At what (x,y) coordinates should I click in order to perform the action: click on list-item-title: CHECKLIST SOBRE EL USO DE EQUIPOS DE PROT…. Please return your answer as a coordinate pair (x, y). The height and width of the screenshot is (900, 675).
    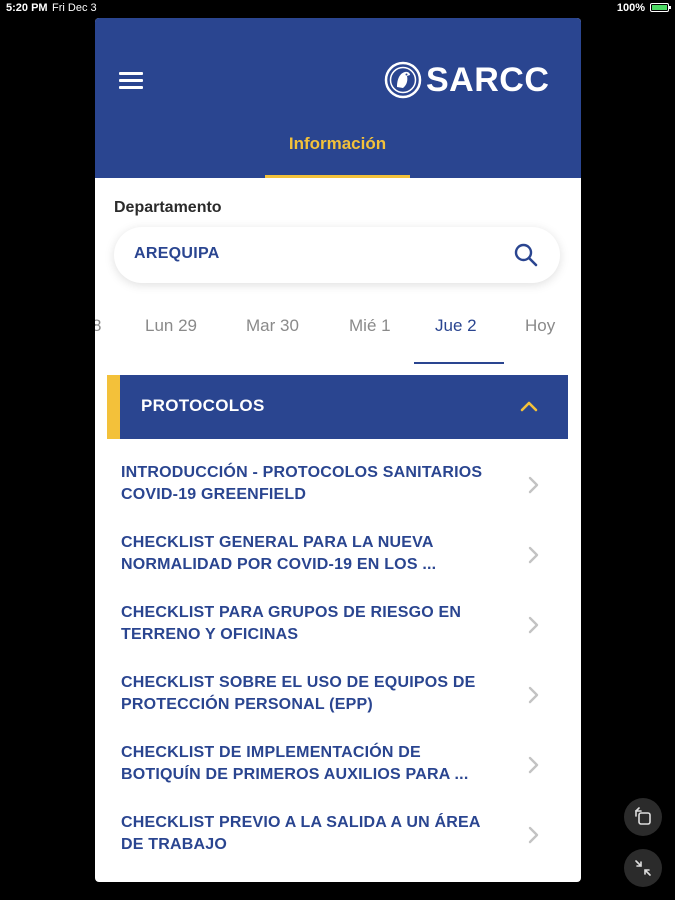
    Looking at the image, I should click on (298, 693).